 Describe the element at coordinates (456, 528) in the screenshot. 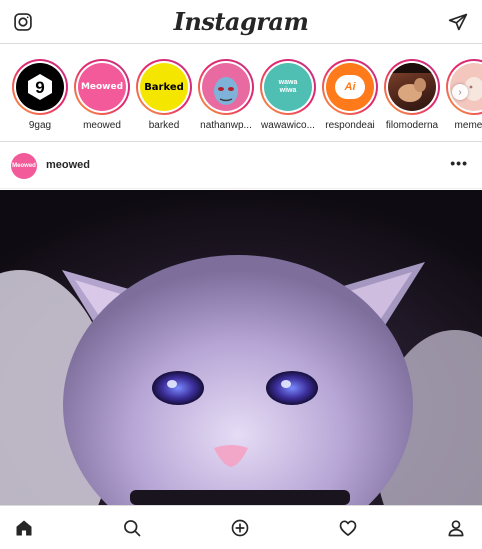

I see `profile-icon` at that location.